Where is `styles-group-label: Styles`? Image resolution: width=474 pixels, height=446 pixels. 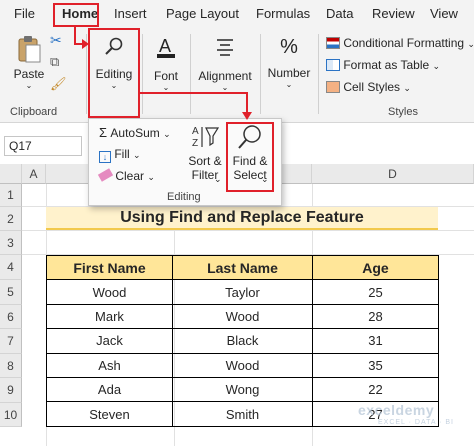 styles-group-label: Styles is located at coordinates (403, 112).